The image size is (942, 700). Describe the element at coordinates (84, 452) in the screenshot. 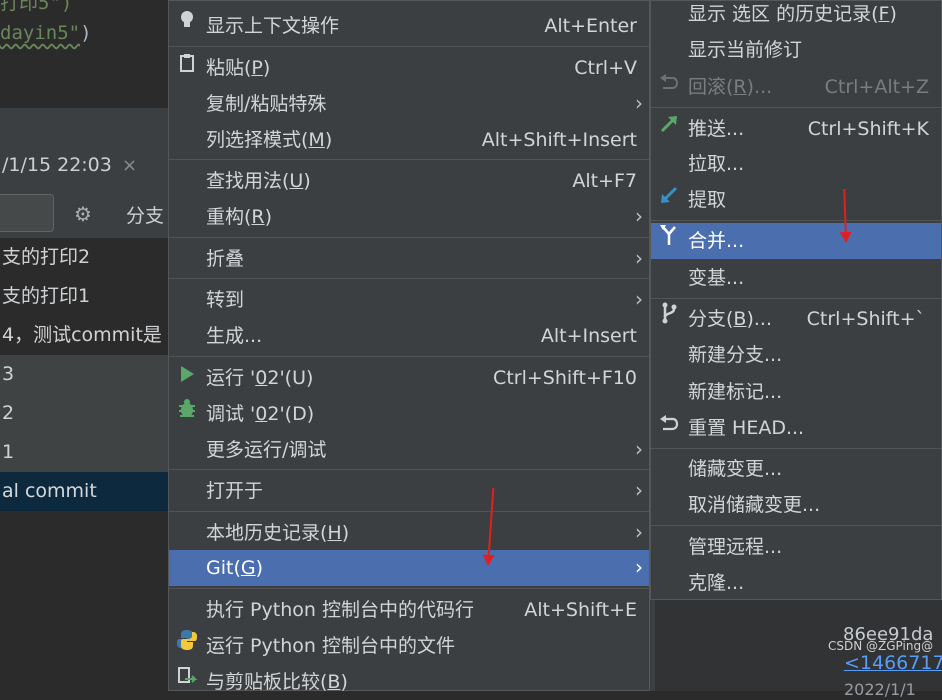

I see `list-item: 1` at that location.